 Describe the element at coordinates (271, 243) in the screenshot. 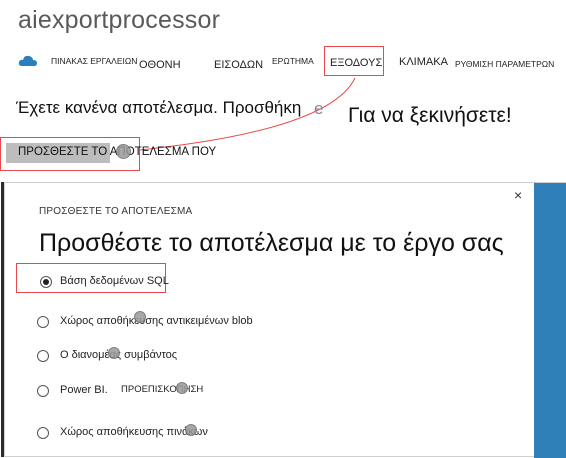

I see `dialog-title: Προσθέστε το αποτέλεσμα με το έργο σας` at that location.